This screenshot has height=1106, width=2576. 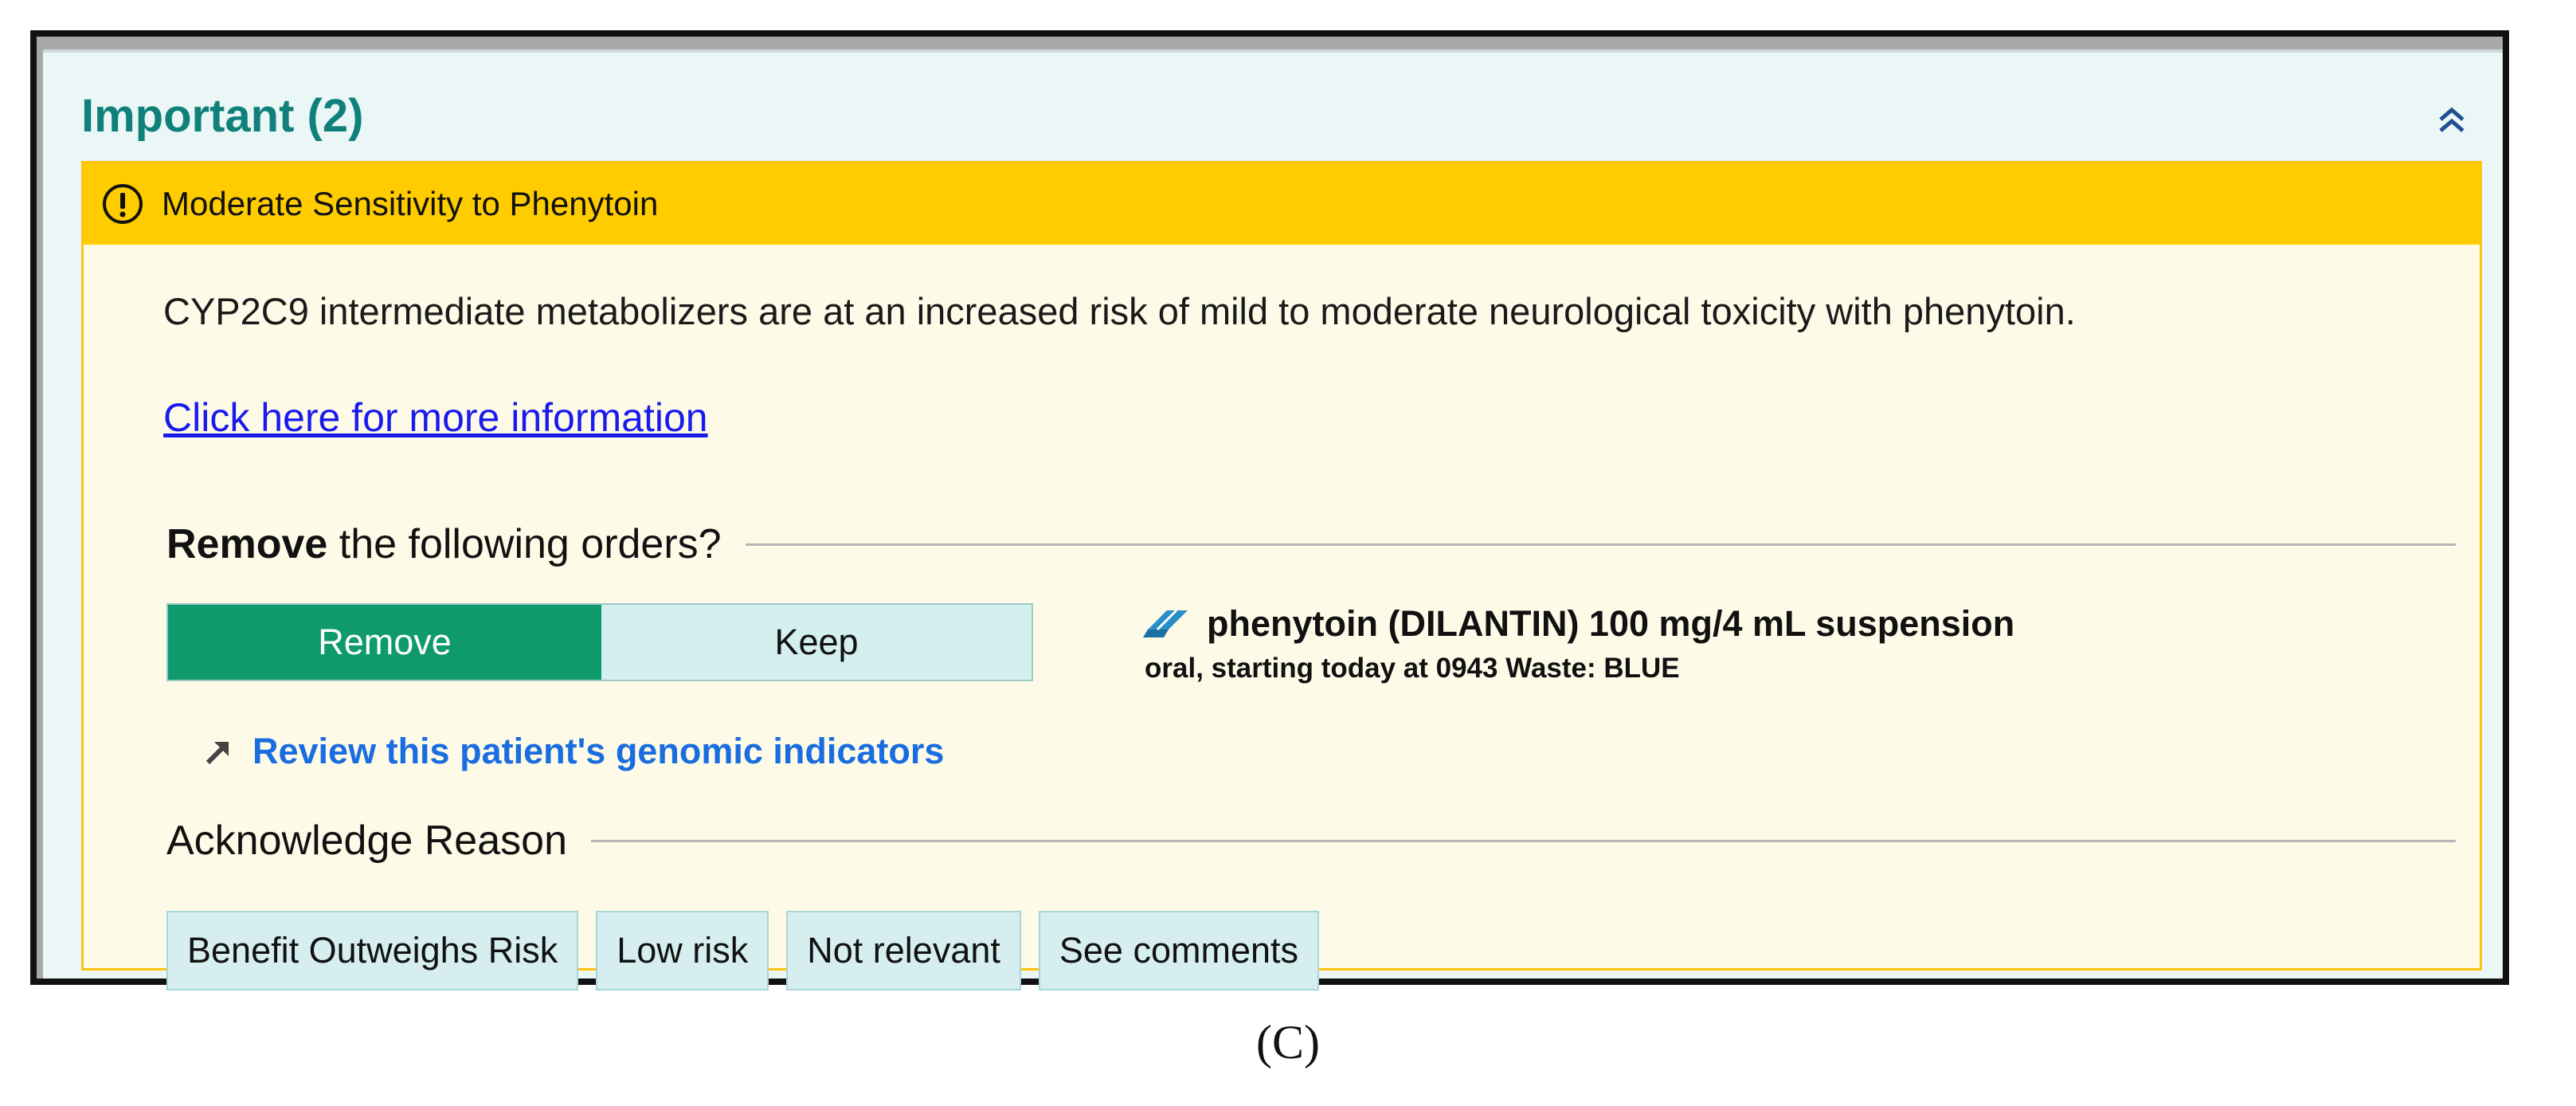 What do you see at coordinates (217, 751) in the screenshot?
I see `arrow-up-right-icon` at bounding box center [217, 751].